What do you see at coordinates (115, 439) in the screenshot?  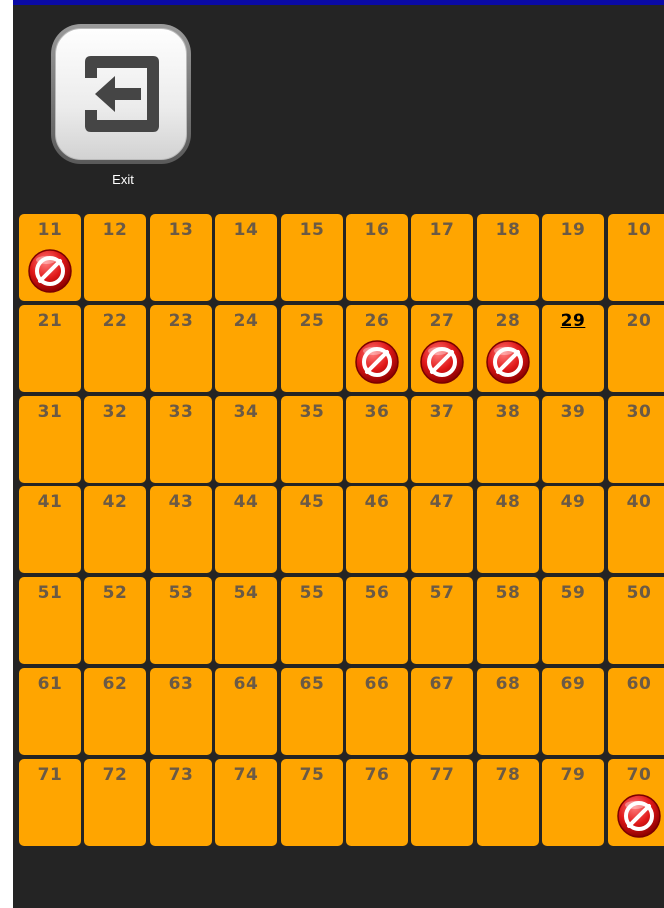 I see `seat-32: 32` at bounding box center [115, 439].